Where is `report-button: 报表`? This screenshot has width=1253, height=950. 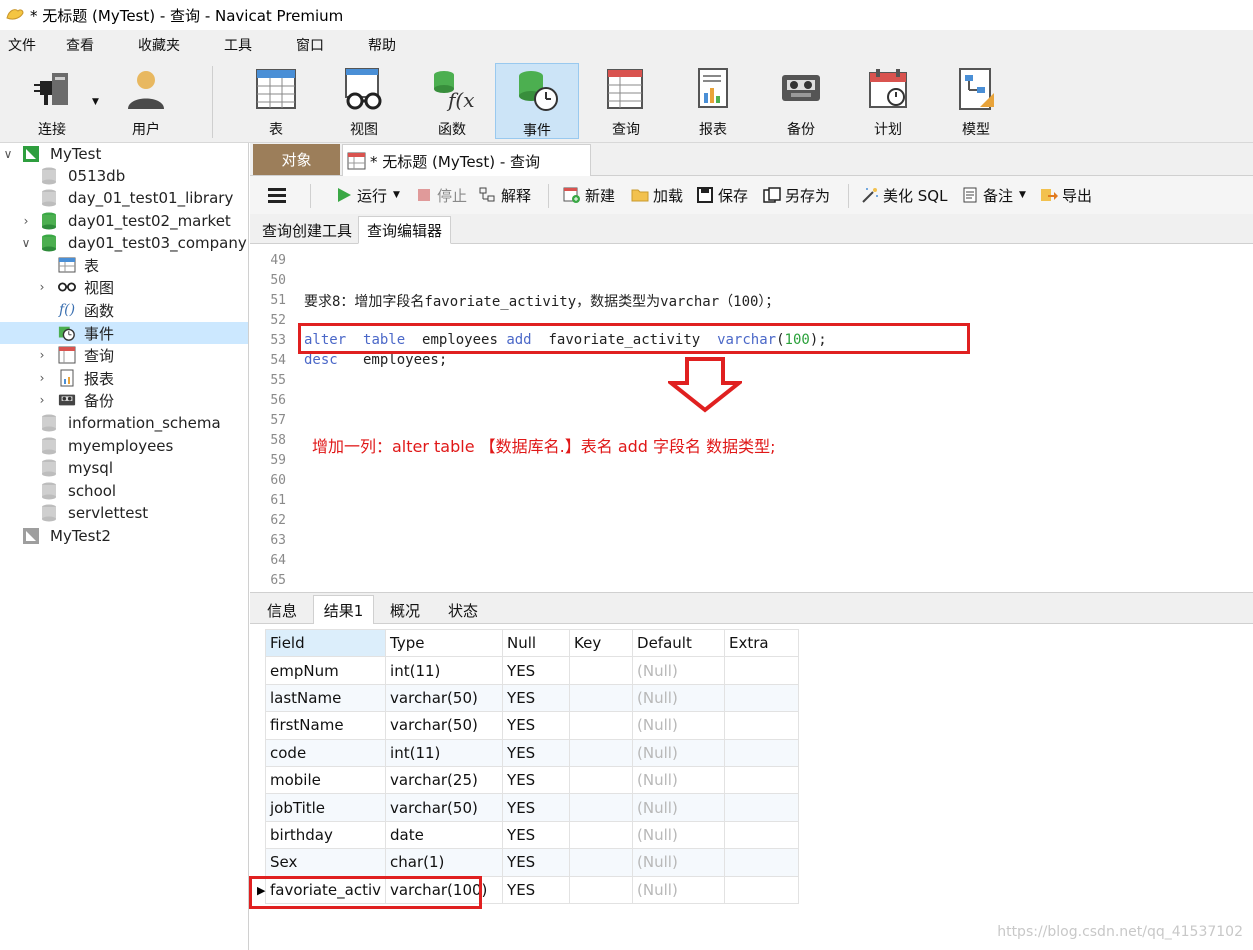 report-button: 报表 is located at coordinates (713, 101).